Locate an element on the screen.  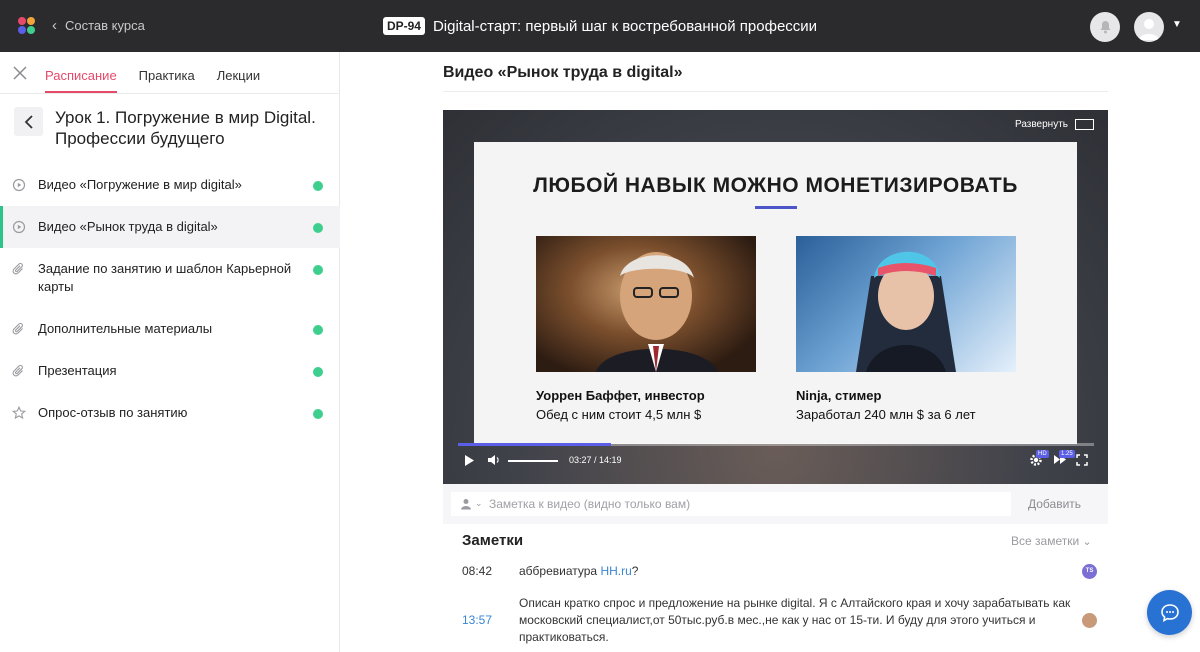
tab-practice: Практика is located at coordinates (167, 80).